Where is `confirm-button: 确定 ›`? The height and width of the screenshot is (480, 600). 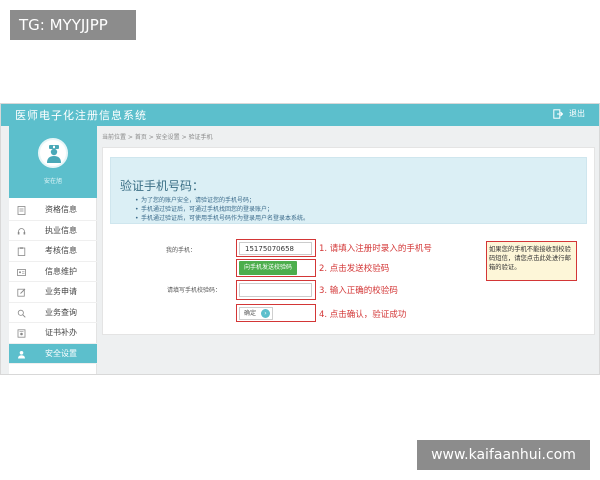
confirm-button: 确定 › is located at coordinates (256, 313).